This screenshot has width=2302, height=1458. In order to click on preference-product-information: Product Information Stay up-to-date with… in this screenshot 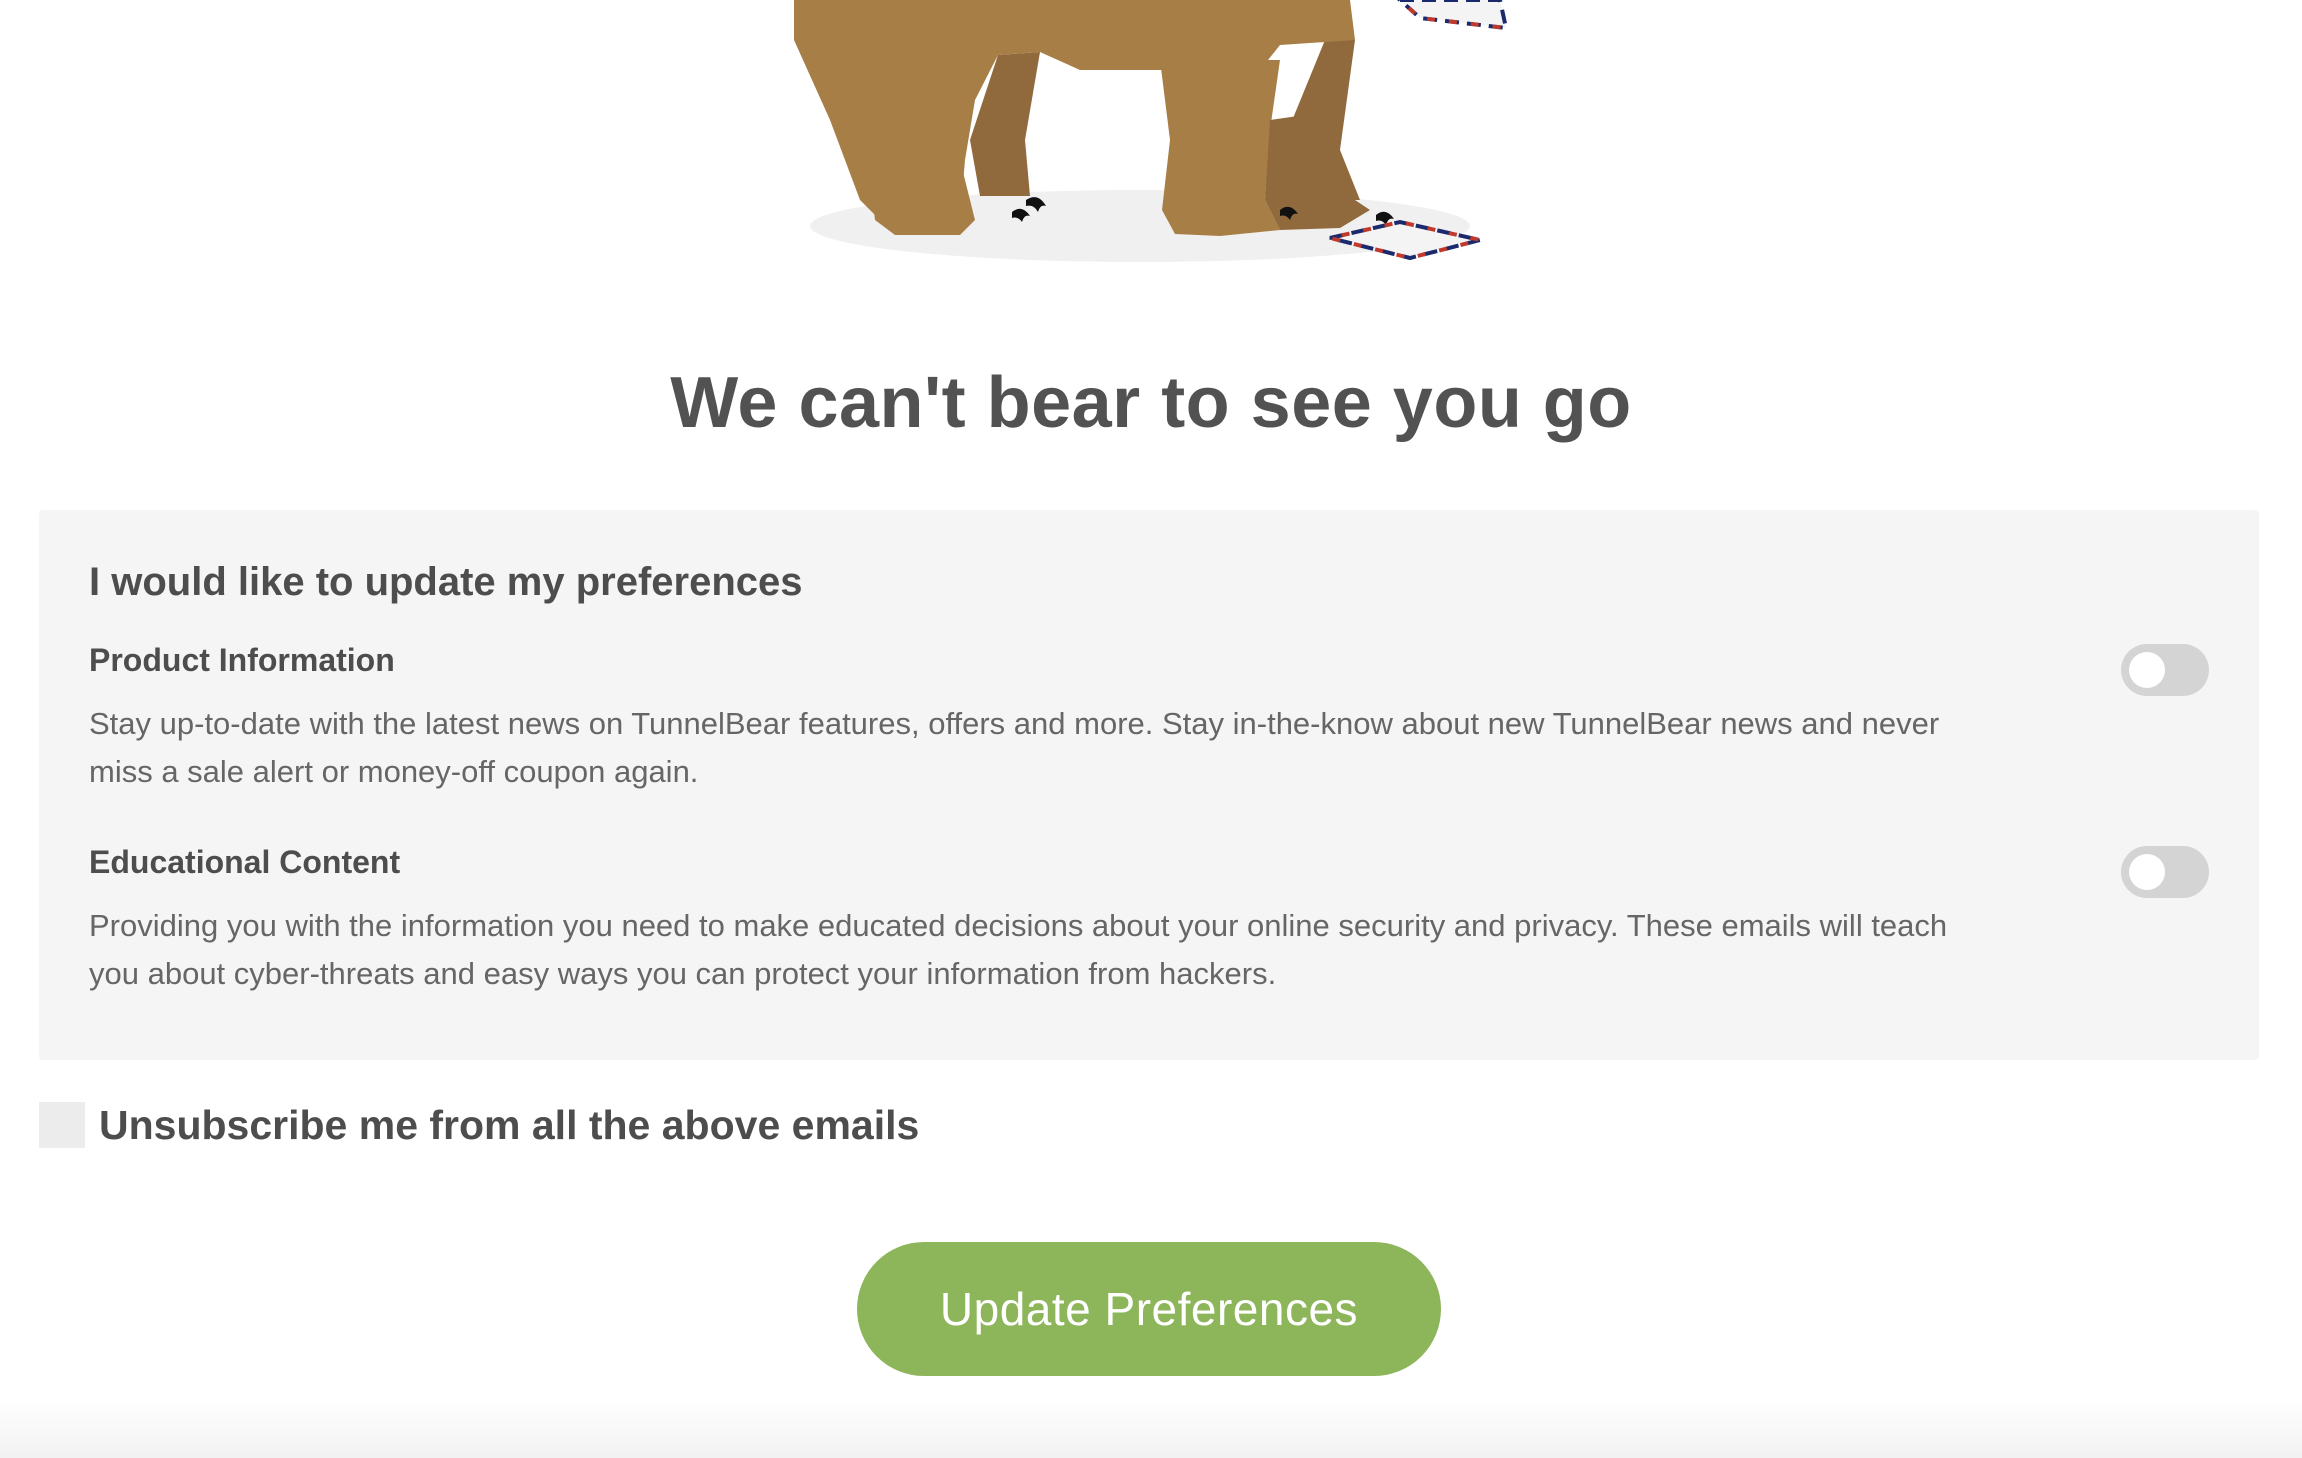, I will do `click(1149, 718)`.